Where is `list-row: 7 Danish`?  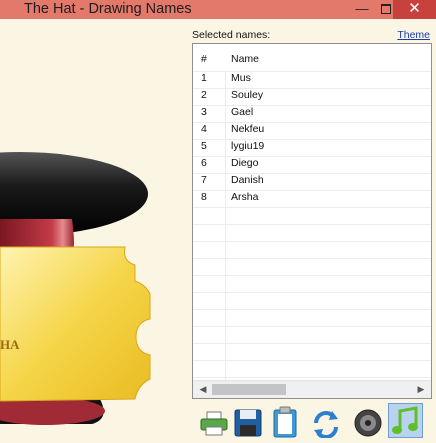 list-row: 7 Danish is located at coordinates (312, 180).